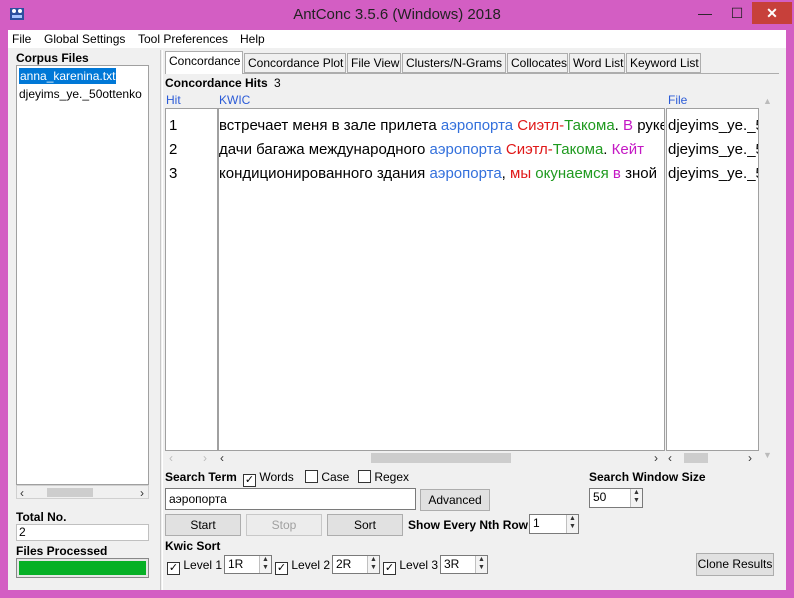 This screenshot has width=794, height=598. Describe the element at coordinates (537, 63) in the screenshot. I see `tab-collocates: Collocates` at that location.